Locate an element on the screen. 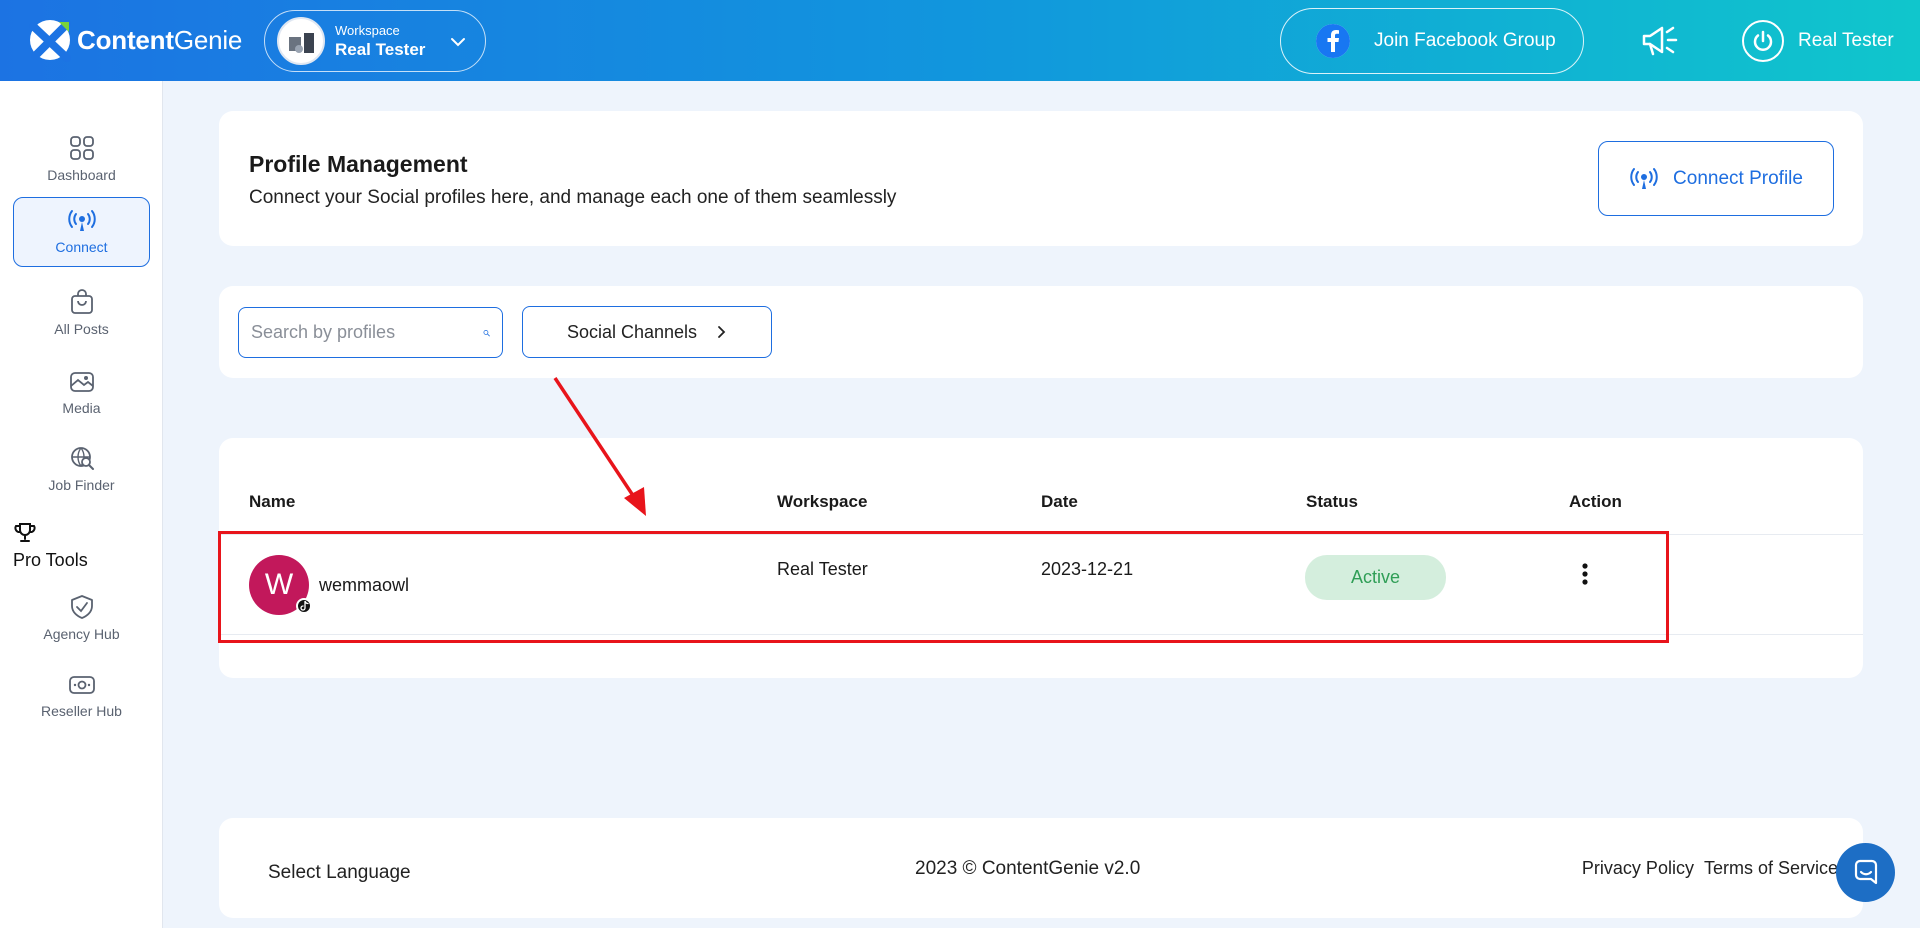  sidebar-item-all-posts: All Posts is located at coordinates (81, 313).